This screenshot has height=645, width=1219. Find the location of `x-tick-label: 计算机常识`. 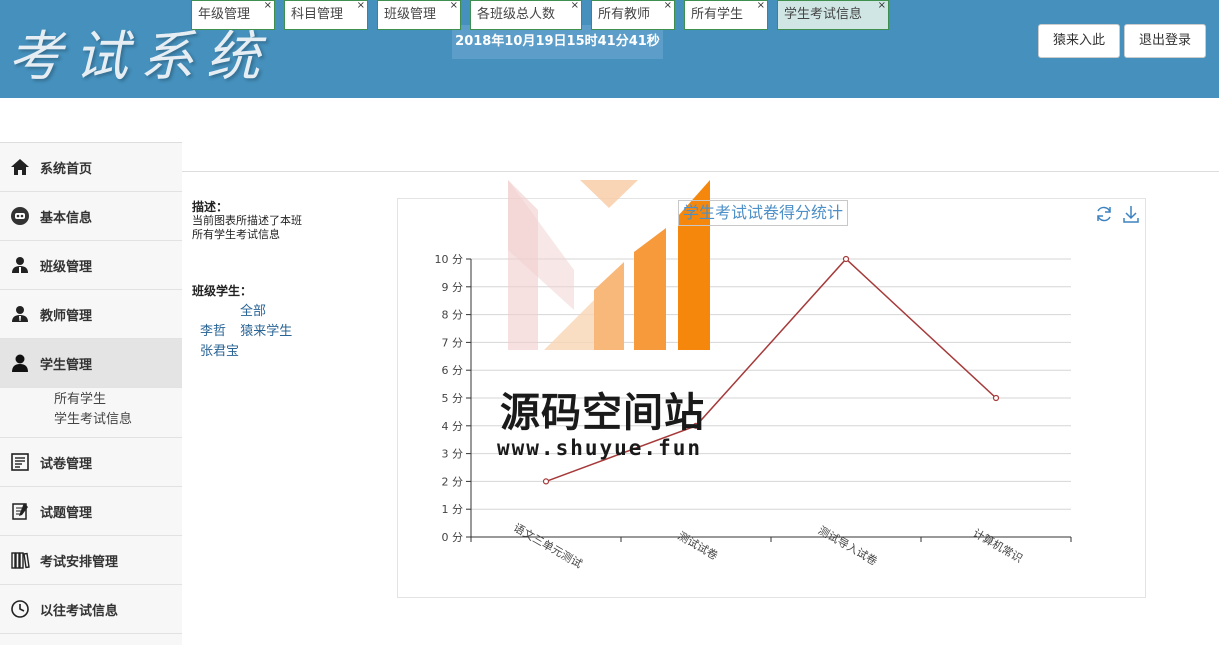

x-tick-label: 计算机常识 is located at coordinates (998, 546).